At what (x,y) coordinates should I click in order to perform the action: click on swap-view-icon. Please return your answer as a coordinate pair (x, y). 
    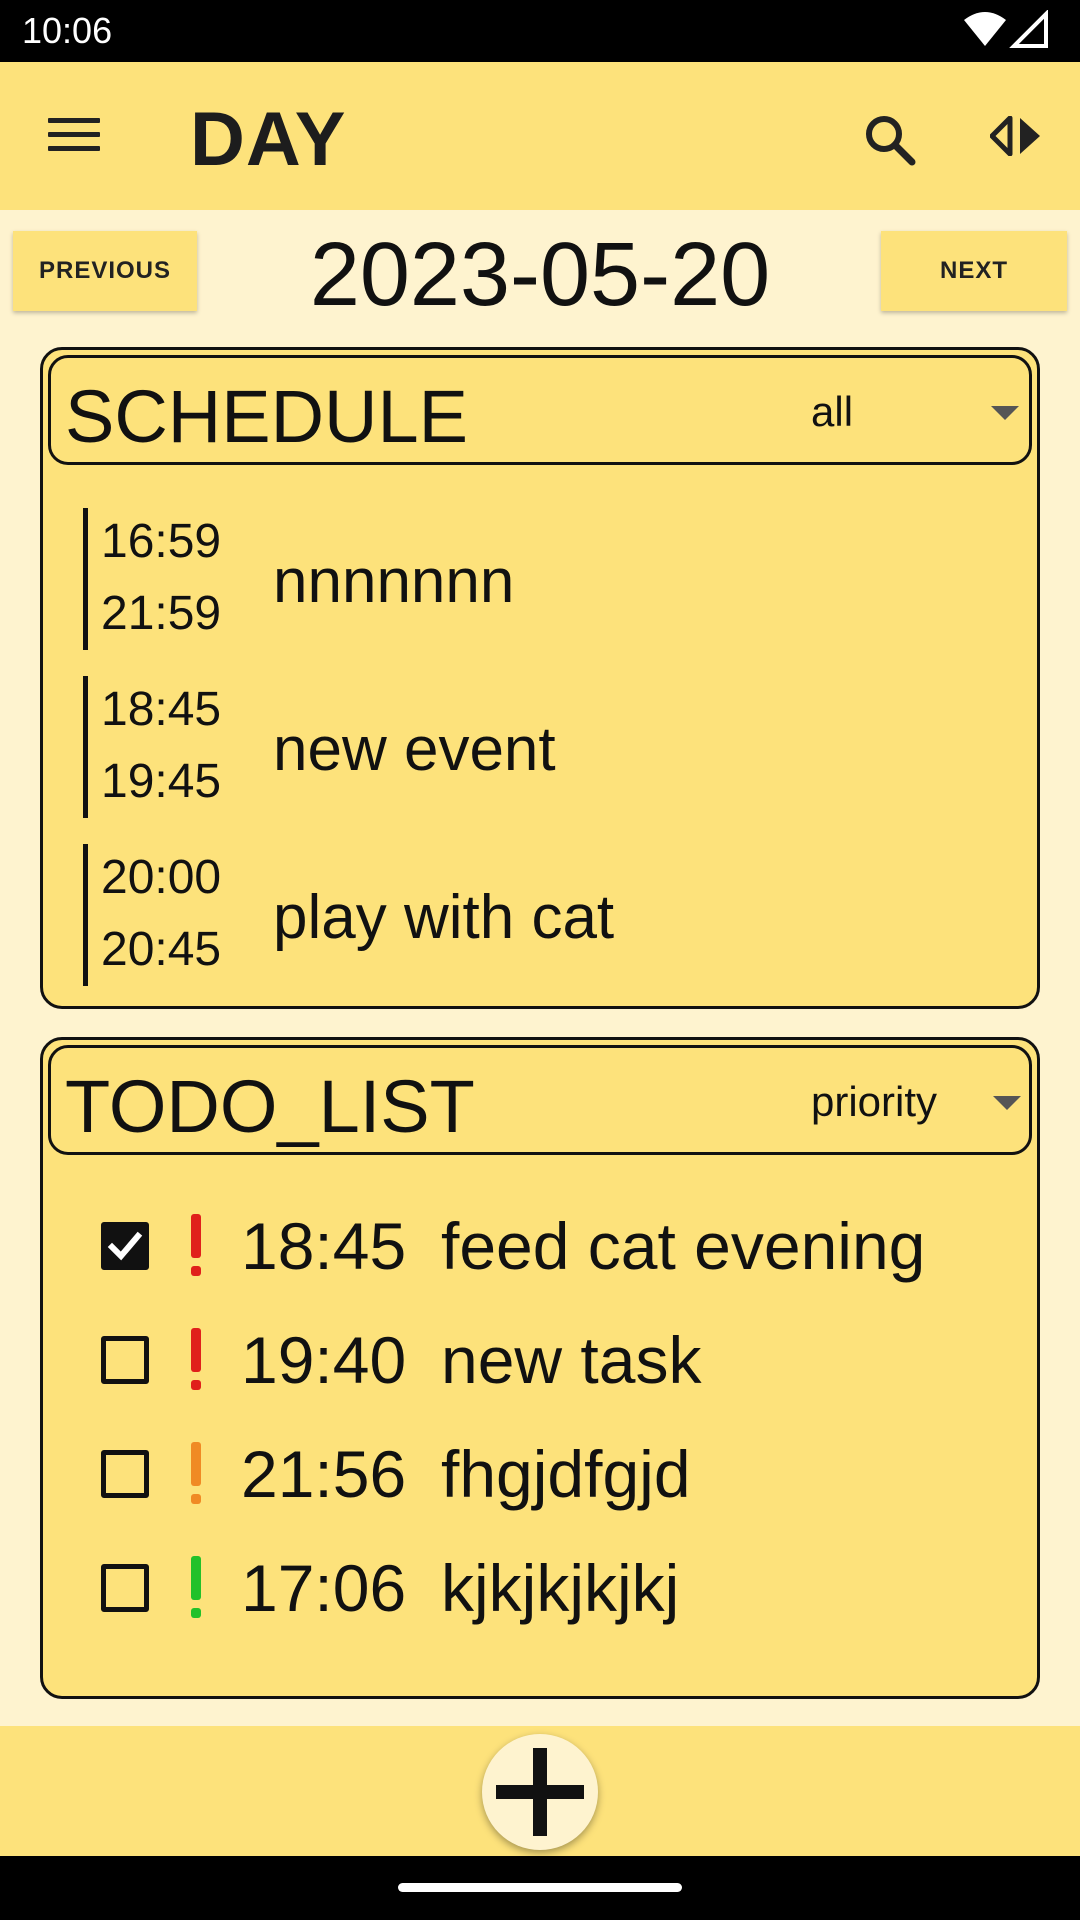
    Looking at the image, I should click on (1016, 136).